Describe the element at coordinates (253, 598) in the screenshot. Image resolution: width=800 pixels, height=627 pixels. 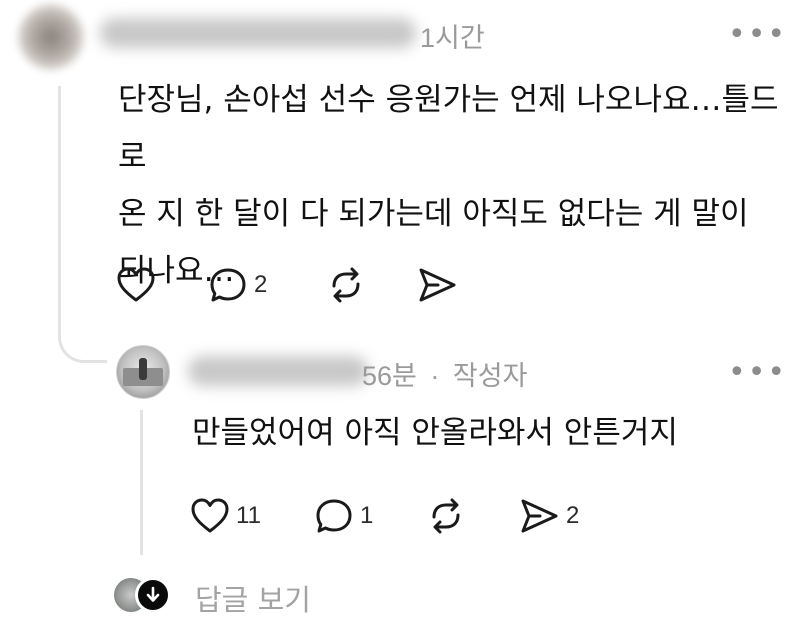
I see `view-replies-link: 답글 보기` at that location.